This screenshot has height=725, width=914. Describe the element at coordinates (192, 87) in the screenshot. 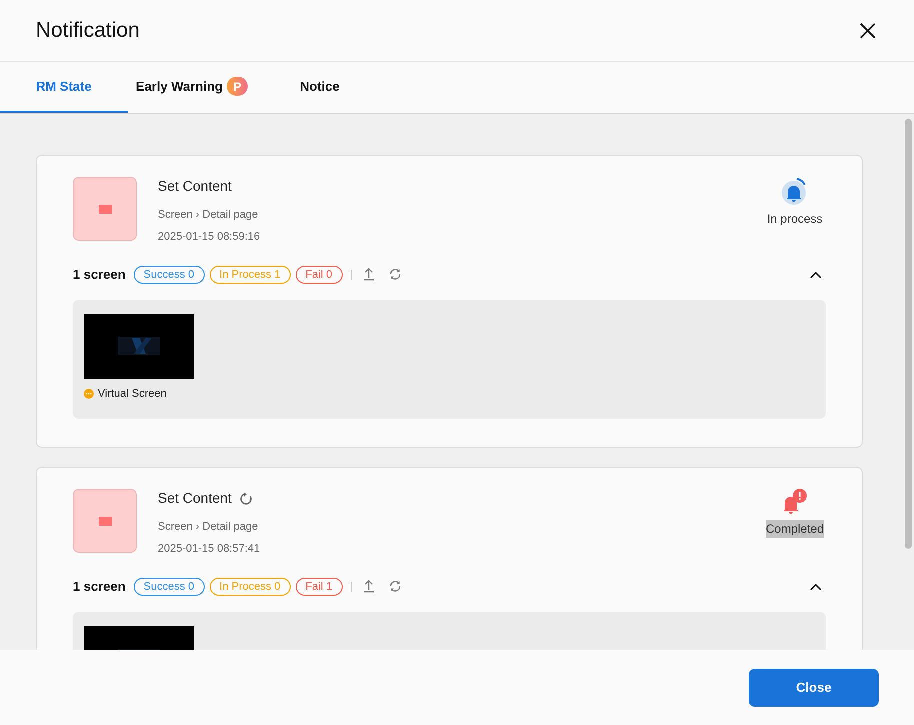

I see `tab: Early Warning P` at that location.